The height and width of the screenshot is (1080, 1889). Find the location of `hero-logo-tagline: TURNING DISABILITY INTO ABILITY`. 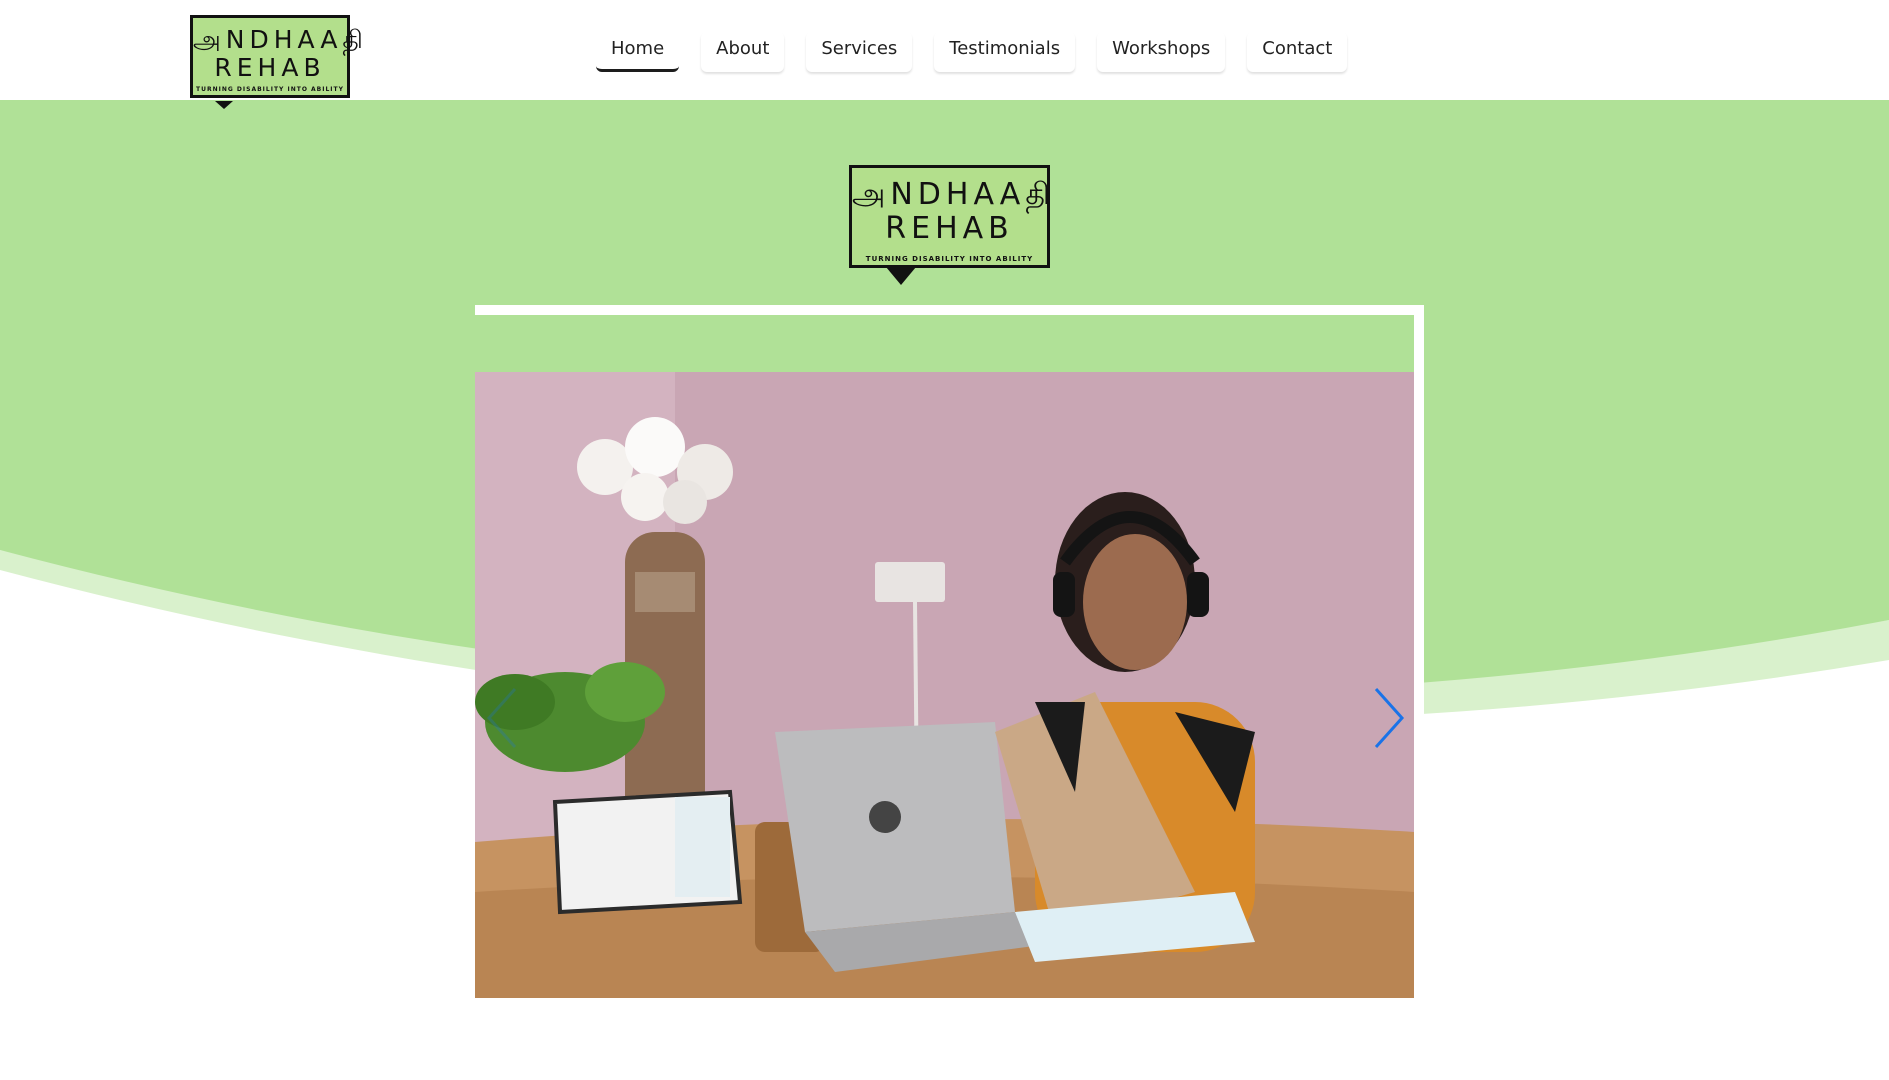

hero-logo-tagline: TURNING DISABILITY INTO ABILITY is located at coordinates (949, 259).